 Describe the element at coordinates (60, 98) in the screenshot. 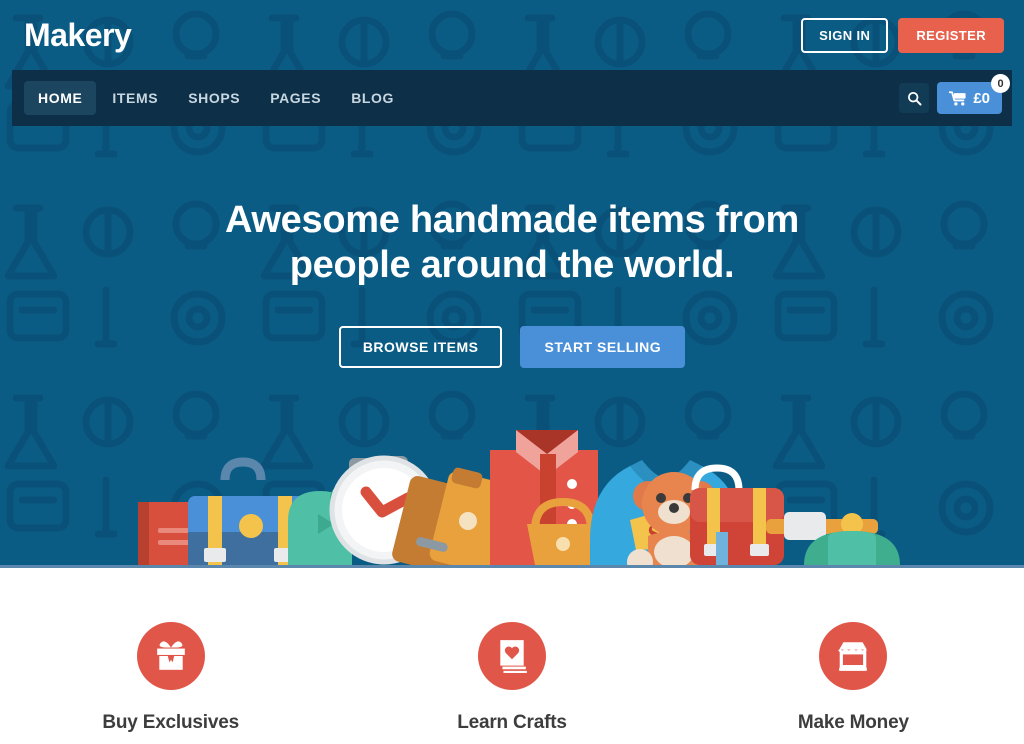

I see `nav-item-home: HOME` at that location.